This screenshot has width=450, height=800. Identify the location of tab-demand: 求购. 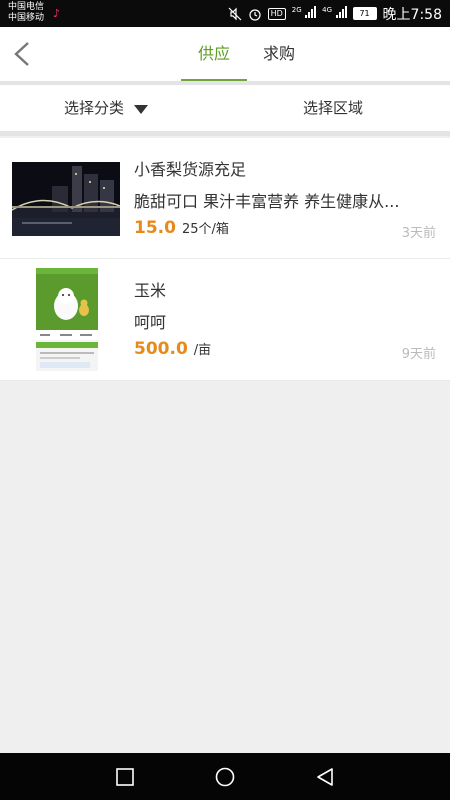
(279, 54).